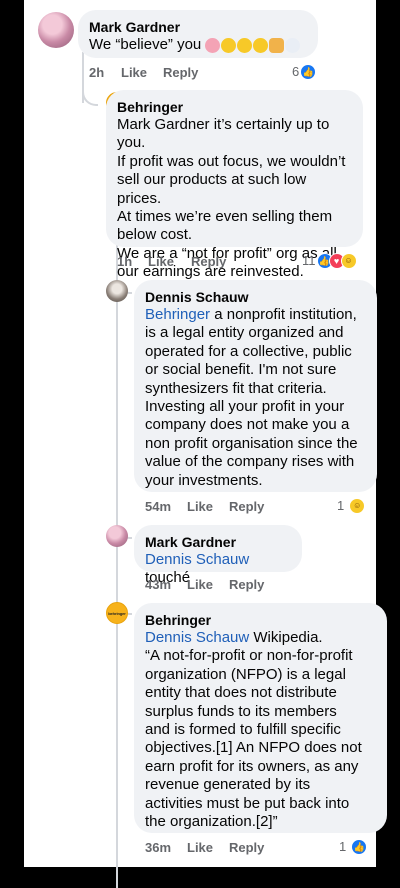 Image resolution: width=400 pixels, height=888 pixels. What do you see at coordinates (293, 45) in the screenshot?
I see `clown-face-emoji-icon` at bounding box center [293, 45].